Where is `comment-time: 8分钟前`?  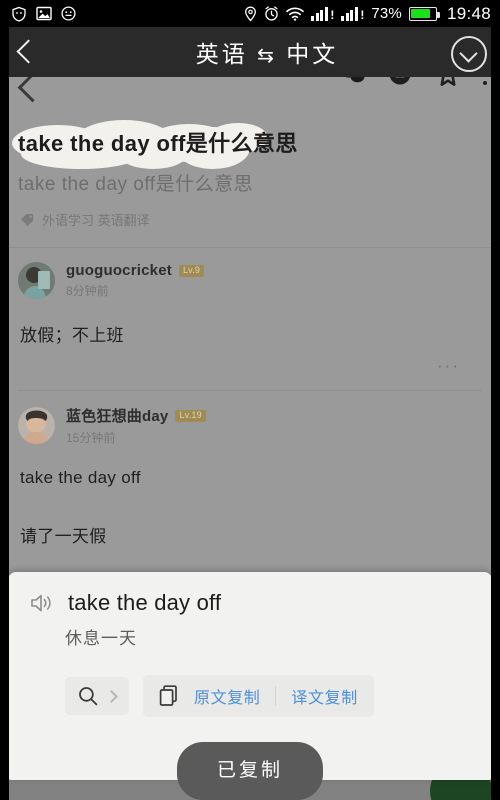
comment-time: 8分钟前 is located at coordinates (87, 291).